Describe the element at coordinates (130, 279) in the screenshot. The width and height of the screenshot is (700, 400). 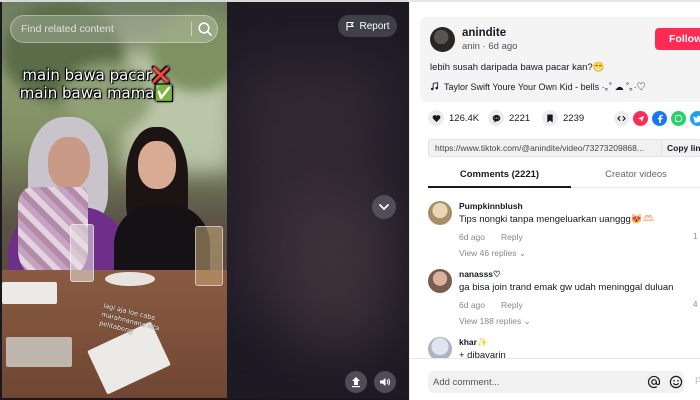
I see `plate` at that location.